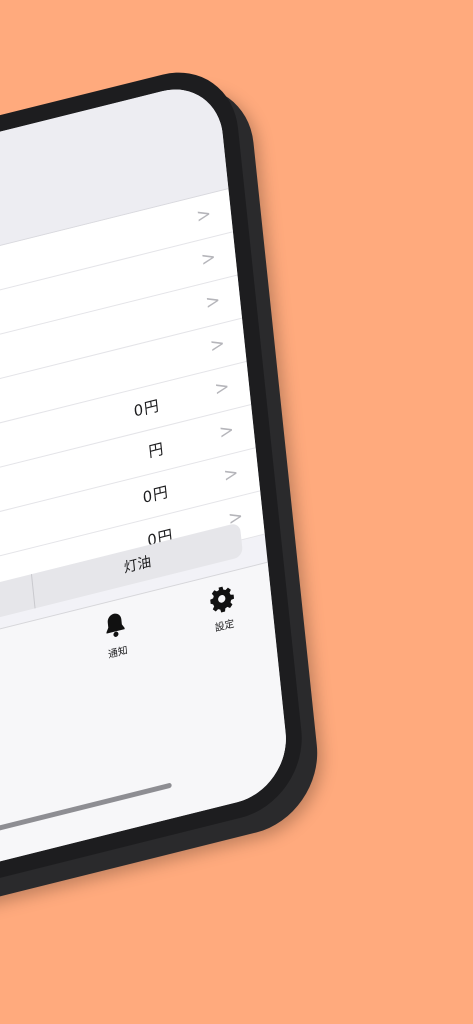 Image resolution: width=473 pixels, height=1024 pixels. Describe the element at coordinates (156, 450) in the screenshot. I see `row-value: 円` at that location.